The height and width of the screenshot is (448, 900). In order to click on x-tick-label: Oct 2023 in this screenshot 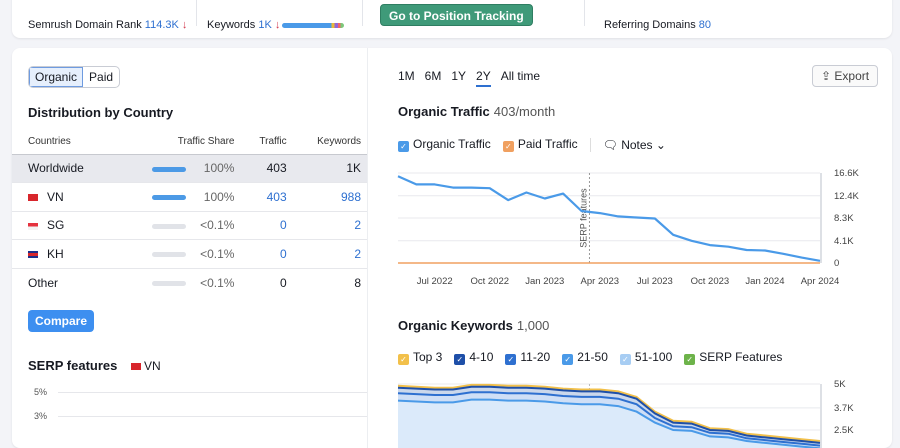, I will do `click(710, 281)`.